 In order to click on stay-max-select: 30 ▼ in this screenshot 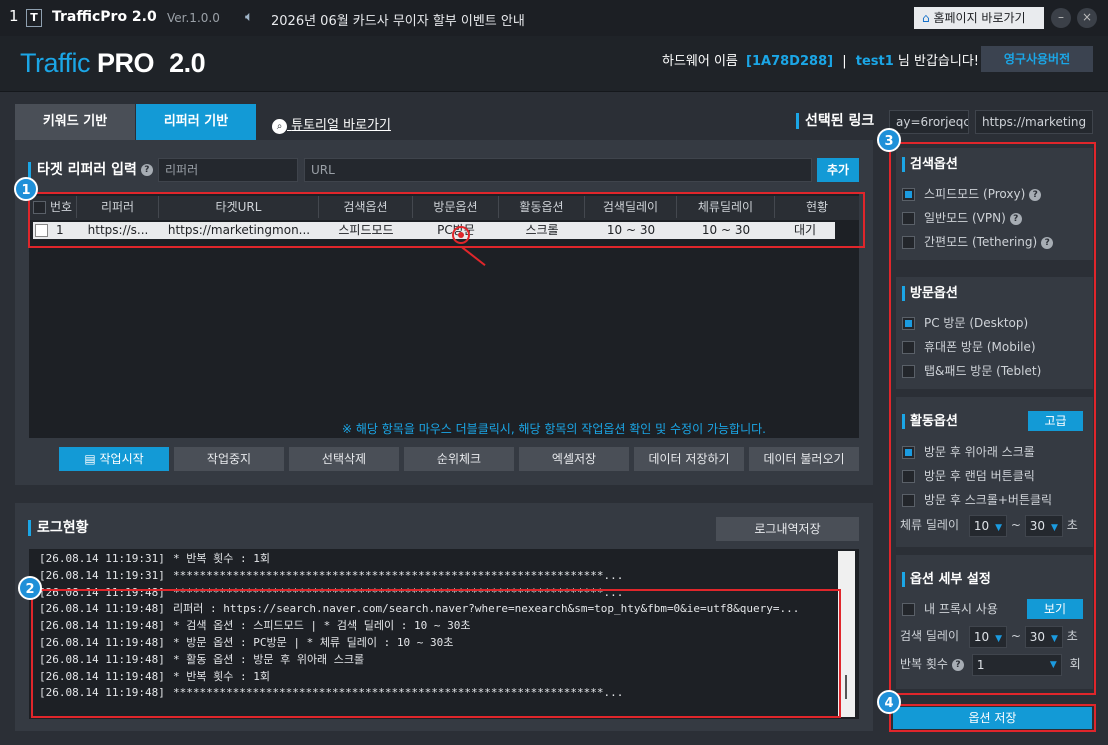, I will do `click(1043, 525)`.